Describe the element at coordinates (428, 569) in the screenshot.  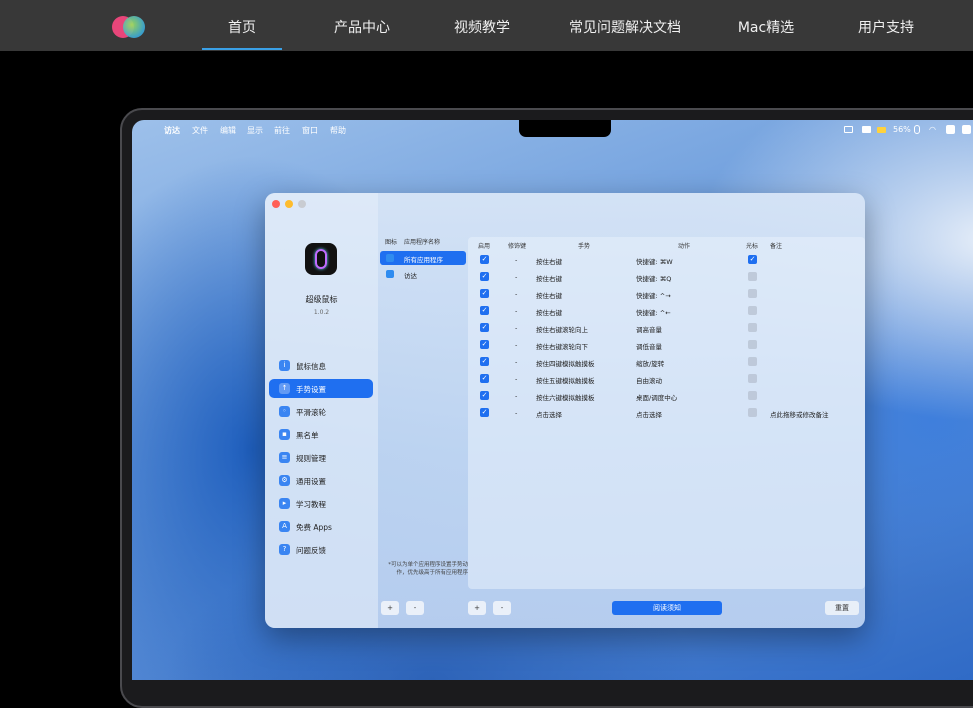
I see `app-list-note: *可以为单个应用程序设置手势动作，优先级高于所有应用程序` at that location.